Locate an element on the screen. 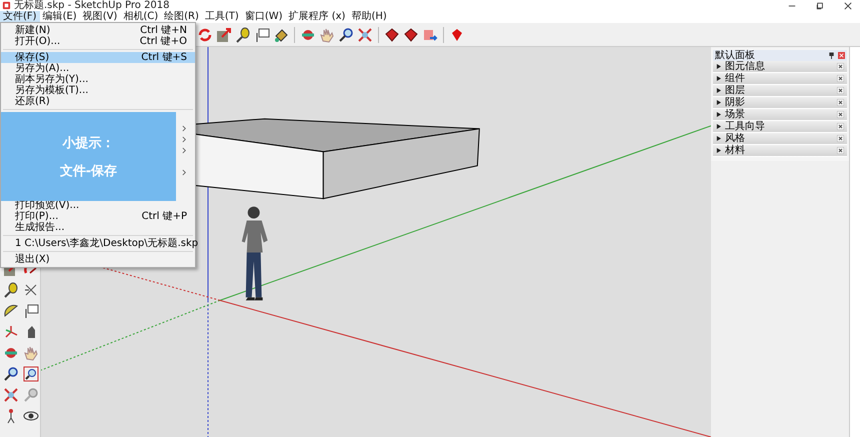  menu-item: 工具(T) is located at coordinates (222, 17).